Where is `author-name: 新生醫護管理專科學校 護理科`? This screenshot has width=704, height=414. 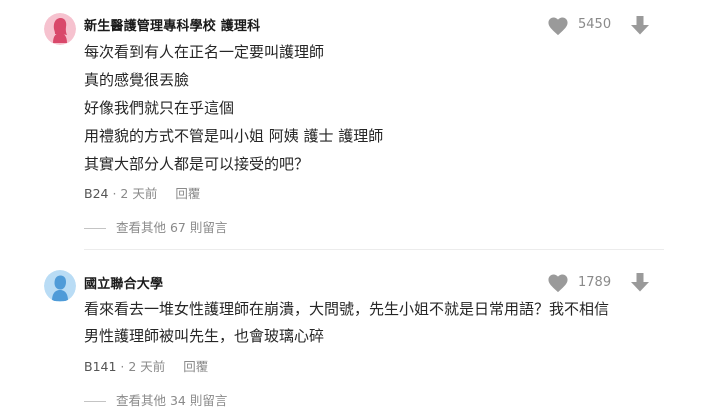 author-name: 新生醫護管理專科學校 護理科 is located at coordinates (172, 24).